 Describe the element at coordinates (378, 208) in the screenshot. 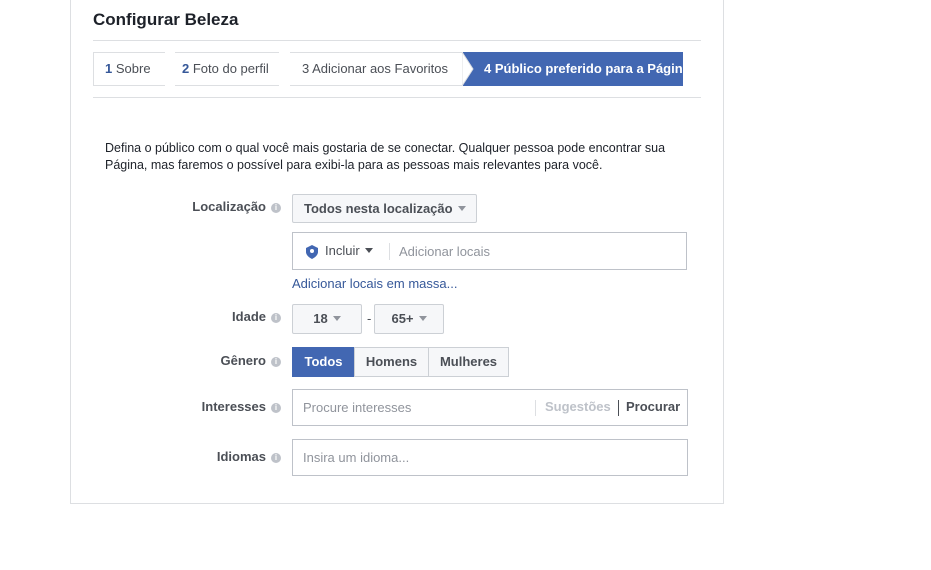

I see `location-scope-value: Todos nesta localização` at that location.